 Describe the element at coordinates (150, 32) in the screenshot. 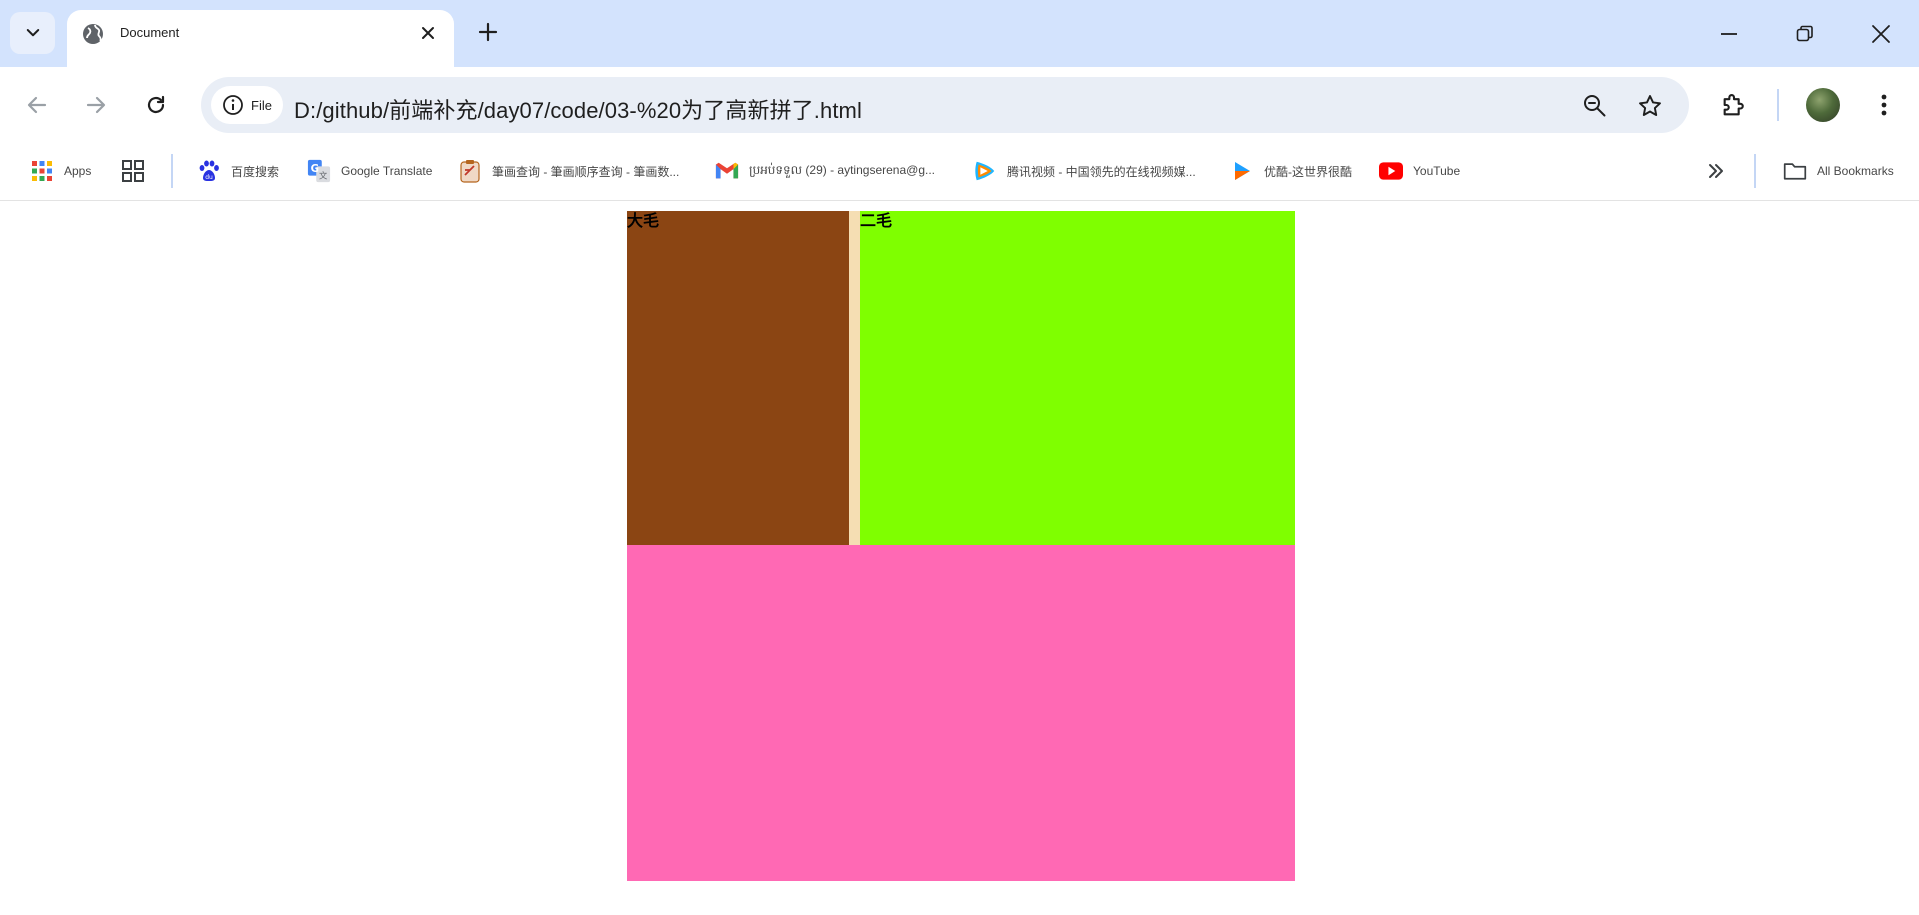

I see `tab-title: Document` at that location.